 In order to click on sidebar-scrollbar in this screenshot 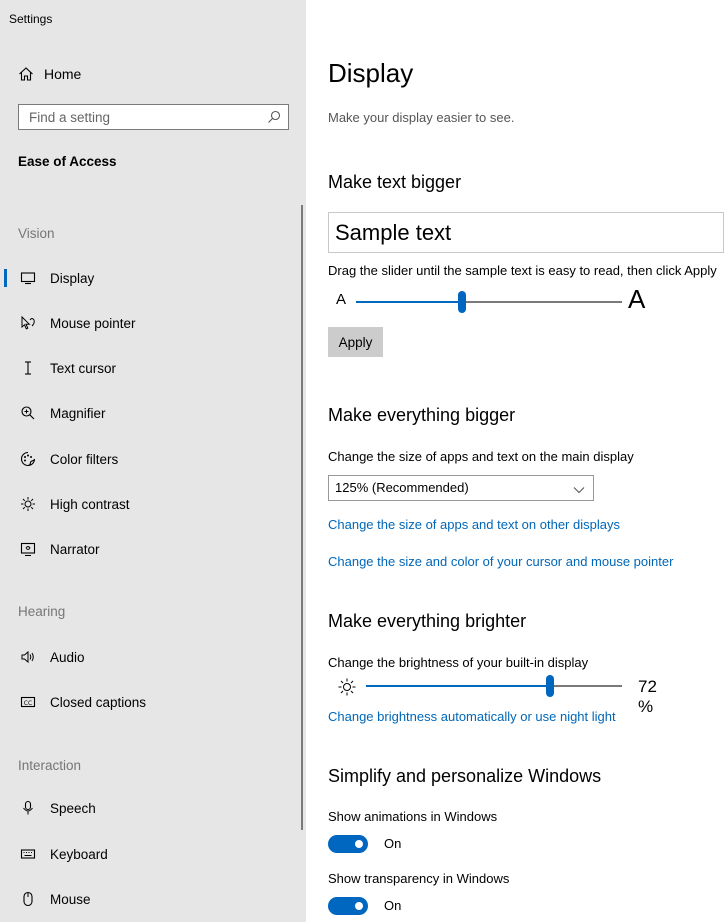, I will do `click(302, 517)`.